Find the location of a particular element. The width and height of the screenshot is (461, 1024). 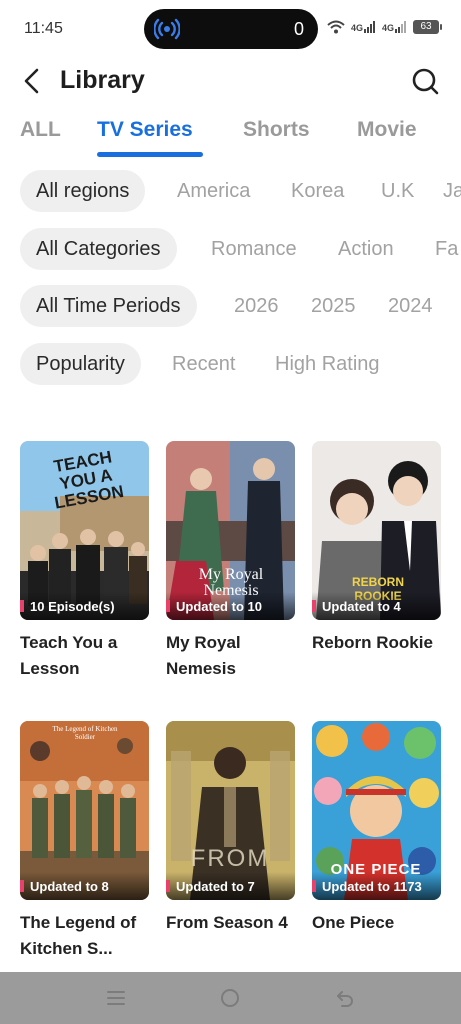

series-title: Reborn Rookie is located at coordinates (376, 656).